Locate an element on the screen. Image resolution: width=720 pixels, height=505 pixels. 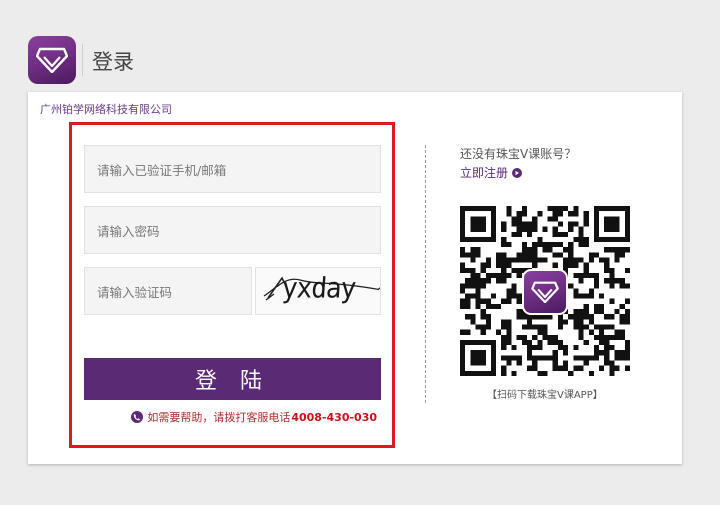
header-divider is located at coordinates (82, 60).